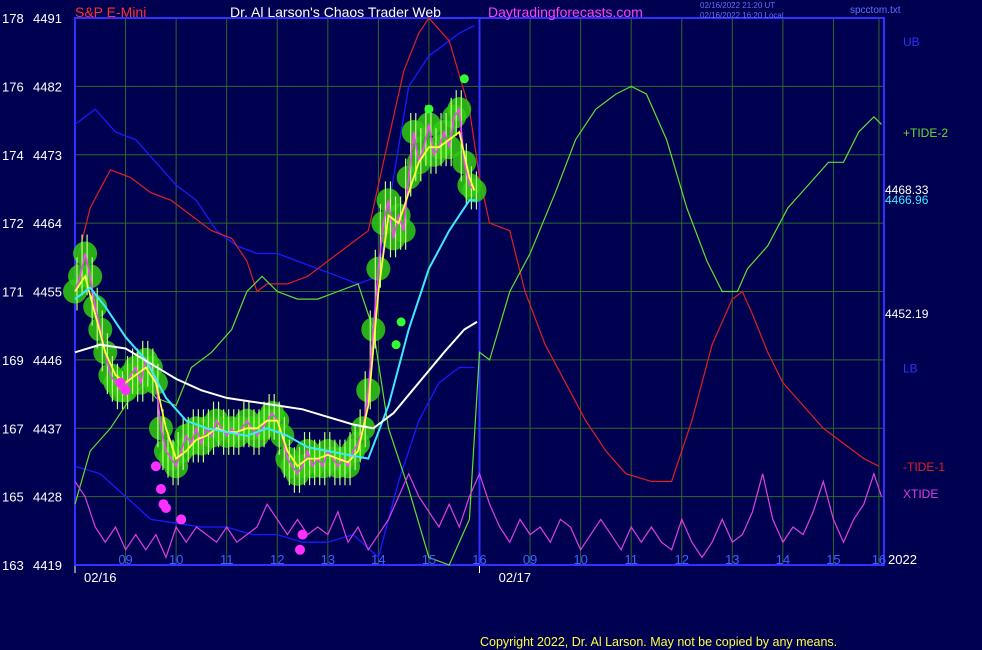 This screenshot has width=982, height=650. What do you see at coordinates (478, 515) in the screenshot?
I see `xtide-line` at bounding box center [478, 515].